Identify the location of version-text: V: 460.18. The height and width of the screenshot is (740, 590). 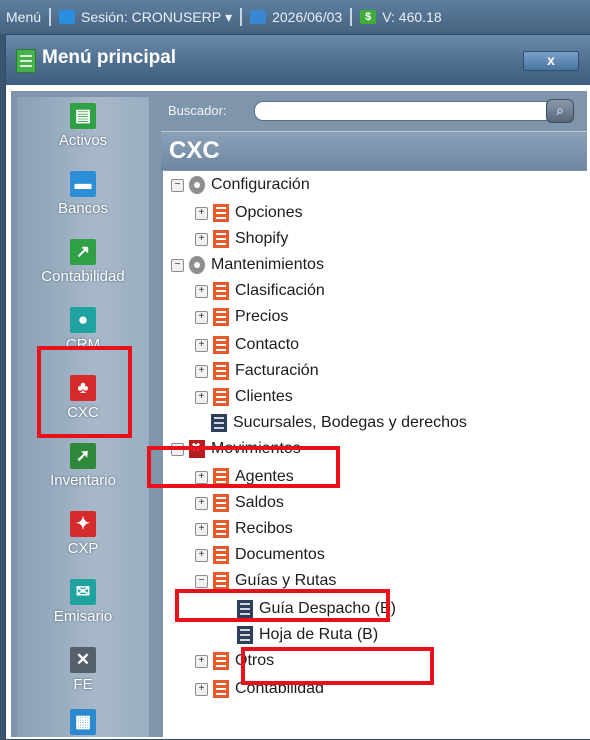
(412, 17).